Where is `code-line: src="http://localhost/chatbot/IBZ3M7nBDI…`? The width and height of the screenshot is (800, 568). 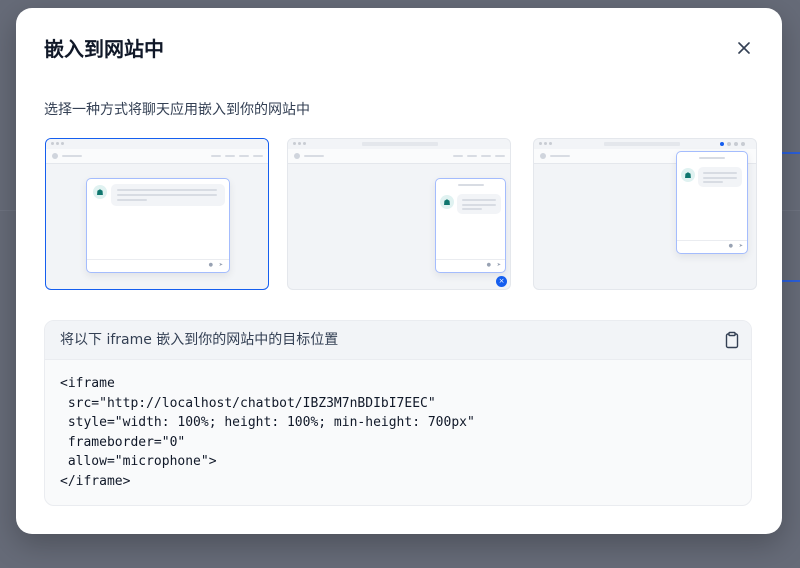
code-line: src="http://localhost/chatbot/IBZ3M7nBDI… is located at coordinates (248, 403).